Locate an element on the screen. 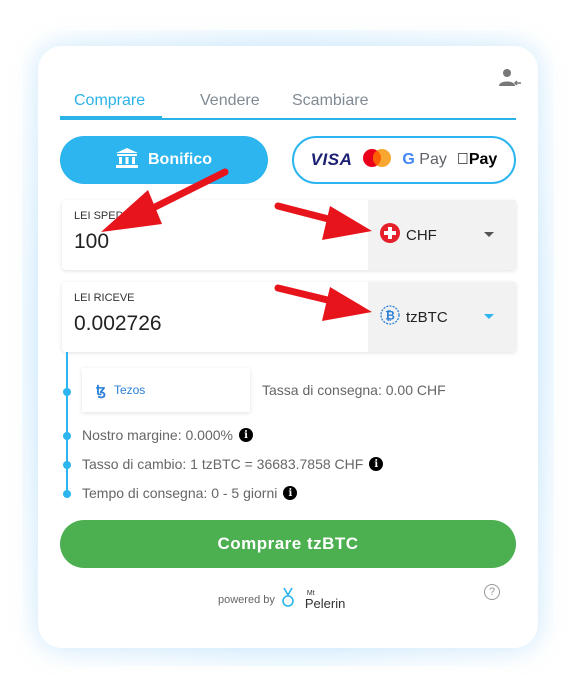 This screenshot has width=576, height=696. send-amount-input: 100 is located at coordinates (91, 242).